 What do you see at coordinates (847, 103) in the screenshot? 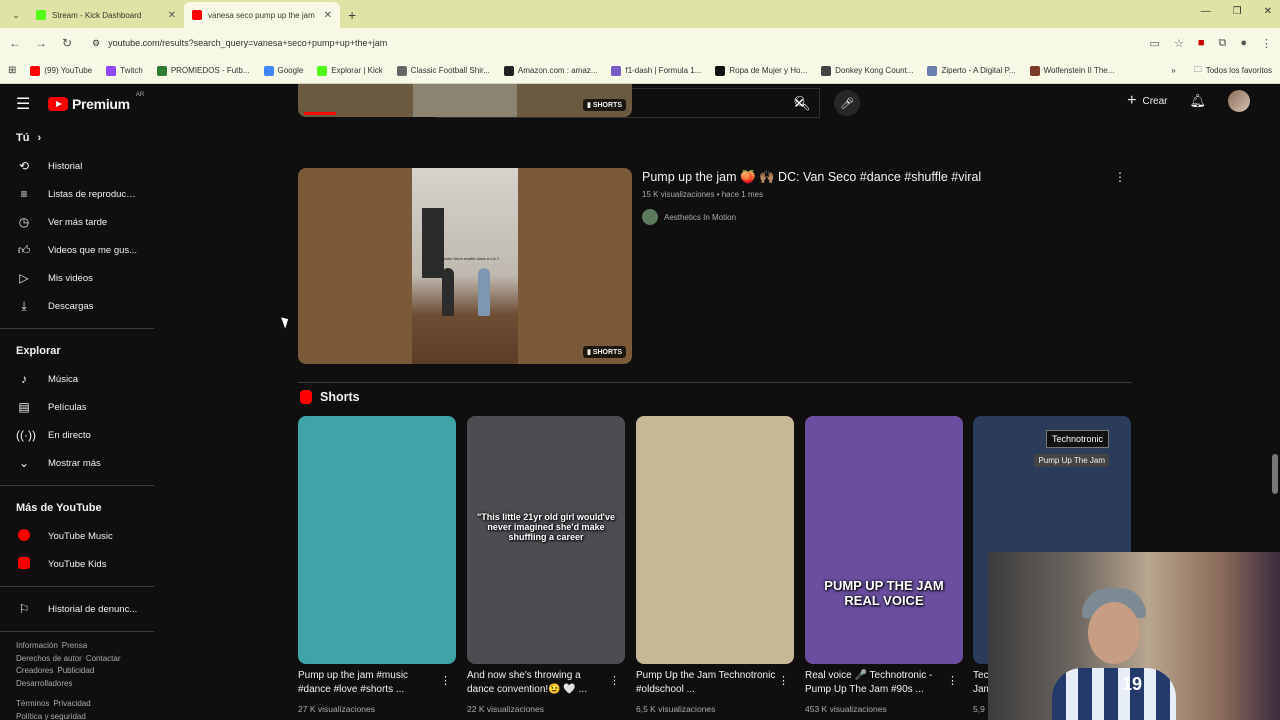
I see `voice-search-button: 🎤︎` at bounding box center [847, 103].